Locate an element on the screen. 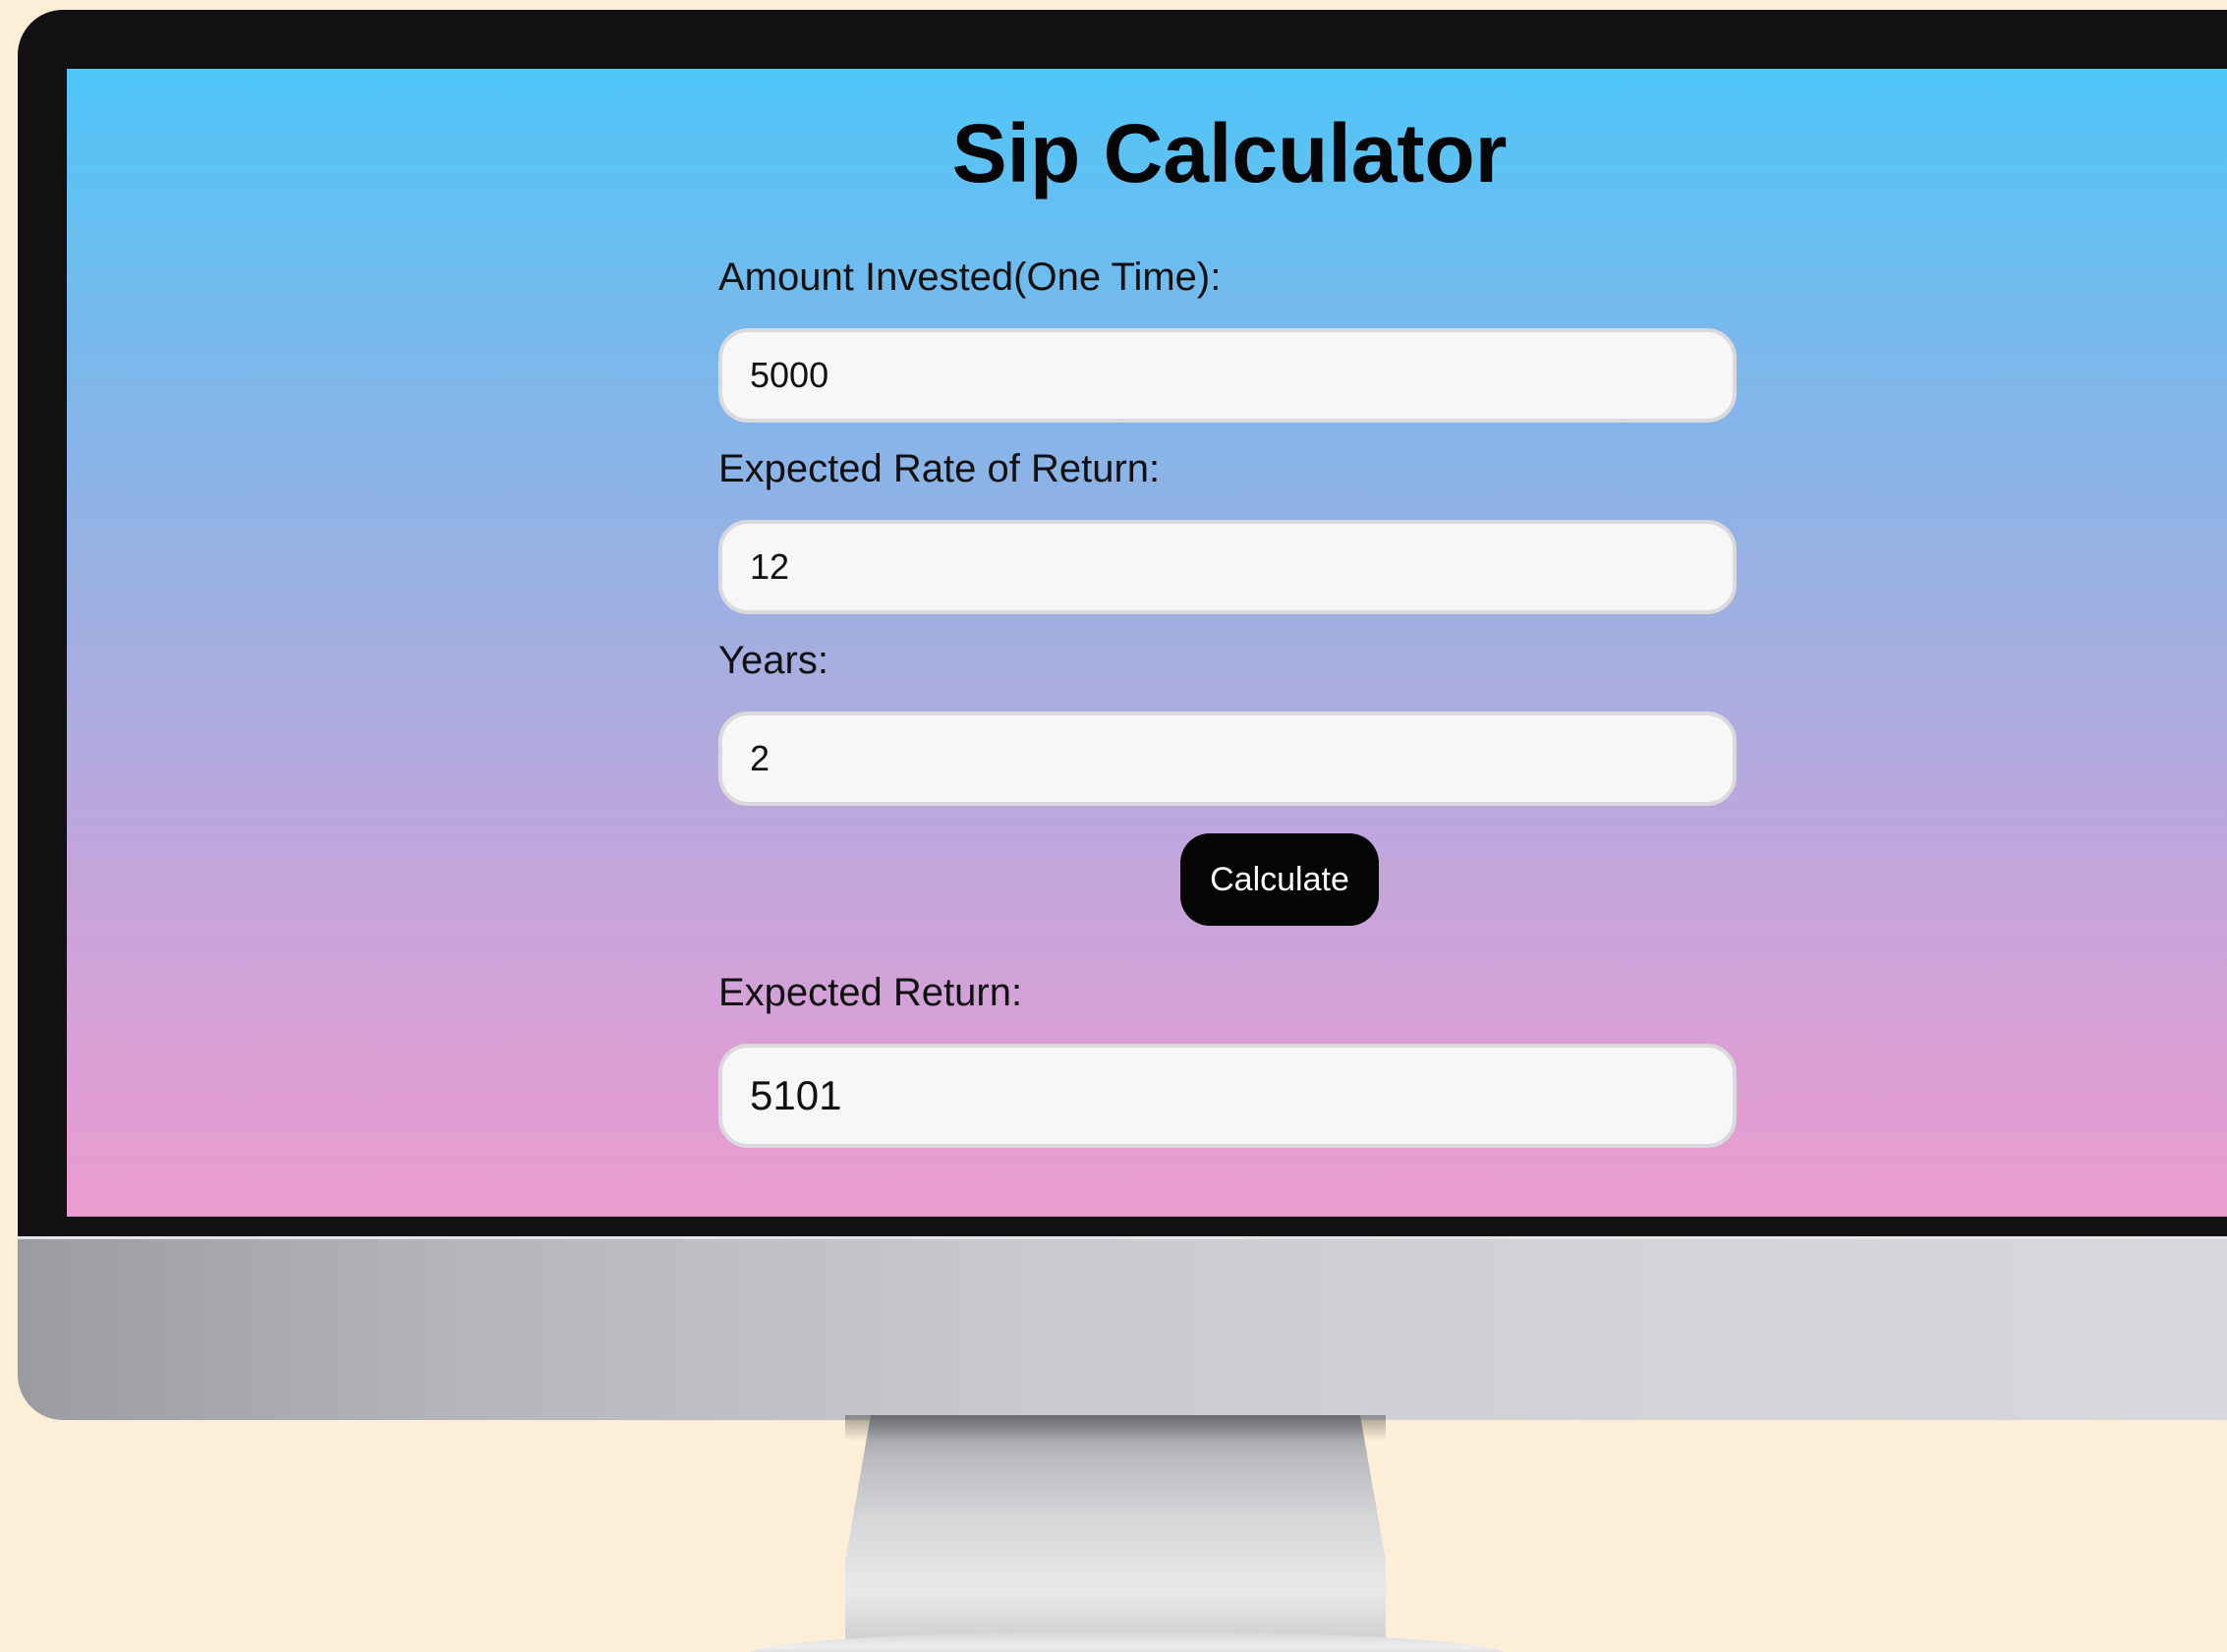 This screenshot has height=1652, width=2227. expected-return-label: Expected Return: is located at coordinates (870, 993).